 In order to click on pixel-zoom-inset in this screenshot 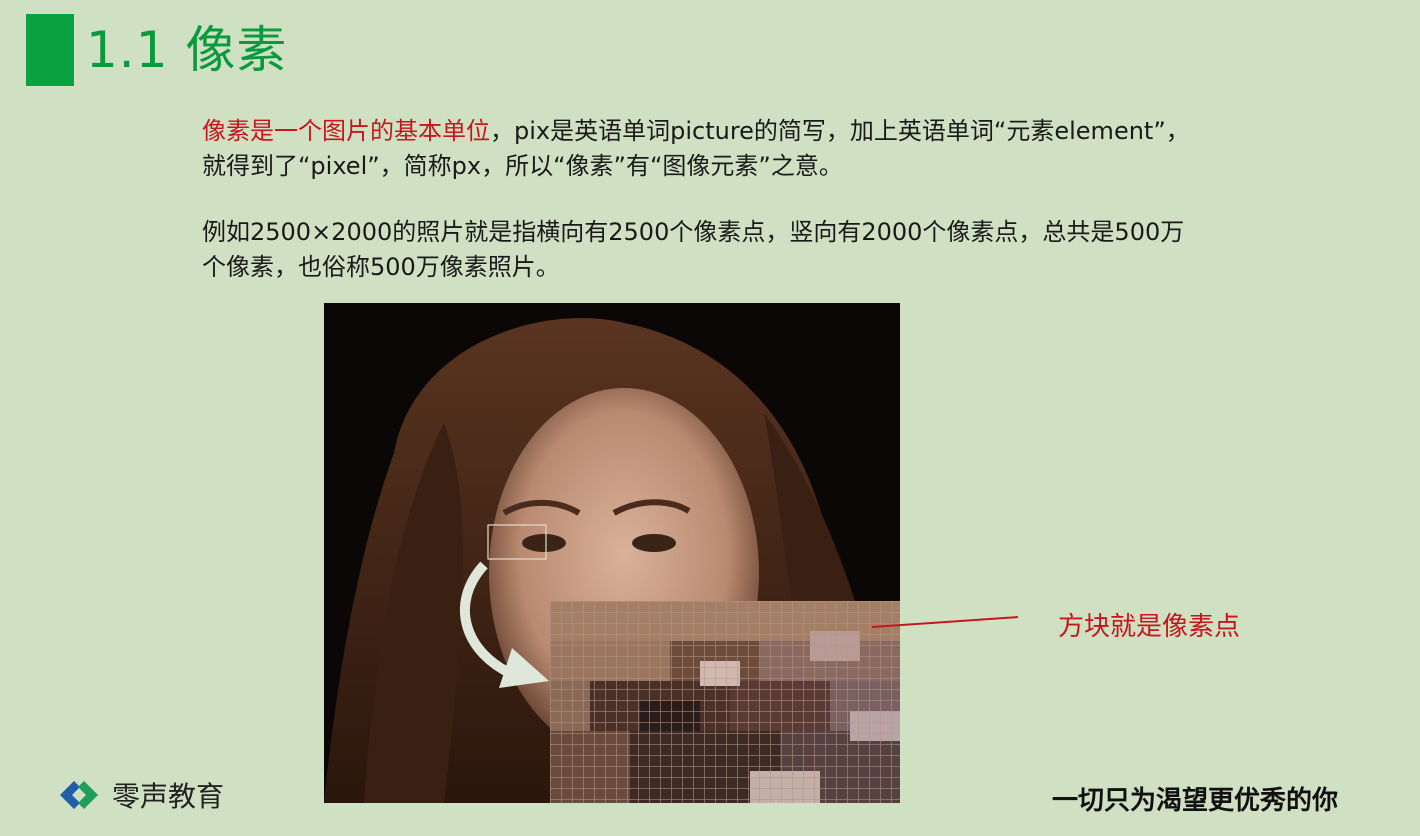, I will do `click(725, 702)`.